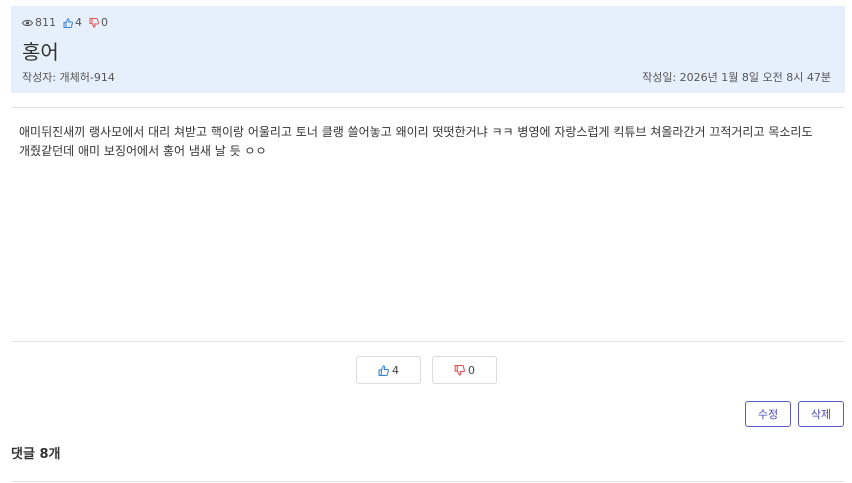 Image resolution: width=852 pixels, height=483 pixels. What do you see at coordinates (78, 22) in the screenshot?
I see `likes-count: 4` at bounding box center [78, 22].